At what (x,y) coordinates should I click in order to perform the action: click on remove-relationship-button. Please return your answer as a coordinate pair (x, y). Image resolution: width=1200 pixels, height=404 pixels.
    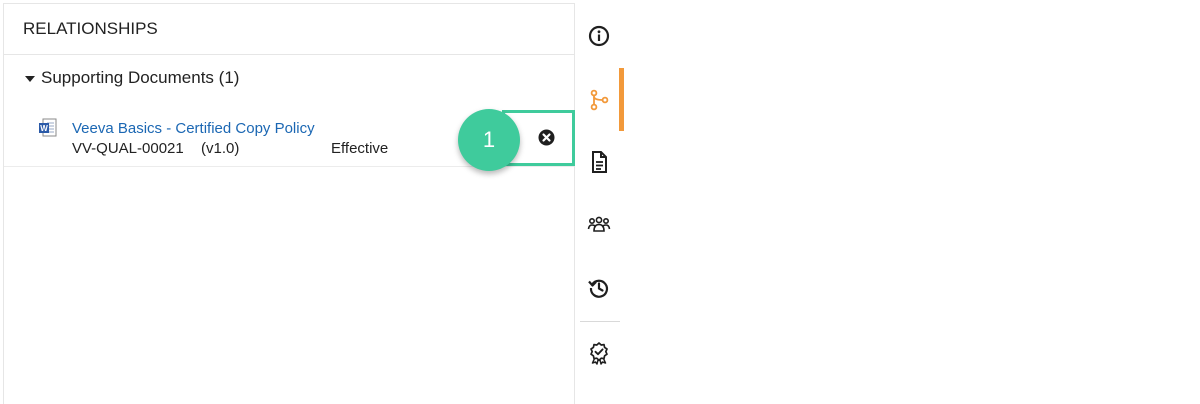
    Looking at the image, I should click on (546, 137).